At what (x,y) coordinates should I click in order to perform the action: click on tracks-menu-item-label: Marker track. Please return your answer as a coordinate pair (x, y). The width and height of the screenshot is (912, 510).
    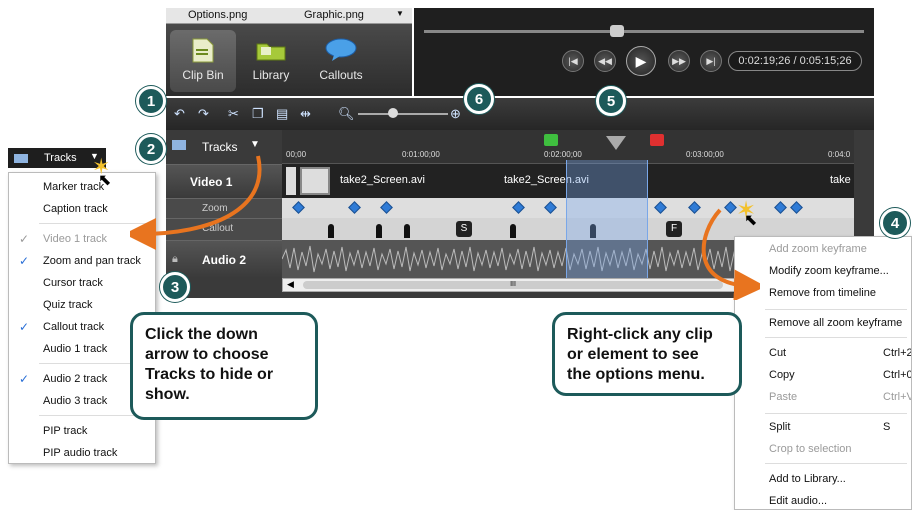
    Looking at the image, I should click on (74, 187).